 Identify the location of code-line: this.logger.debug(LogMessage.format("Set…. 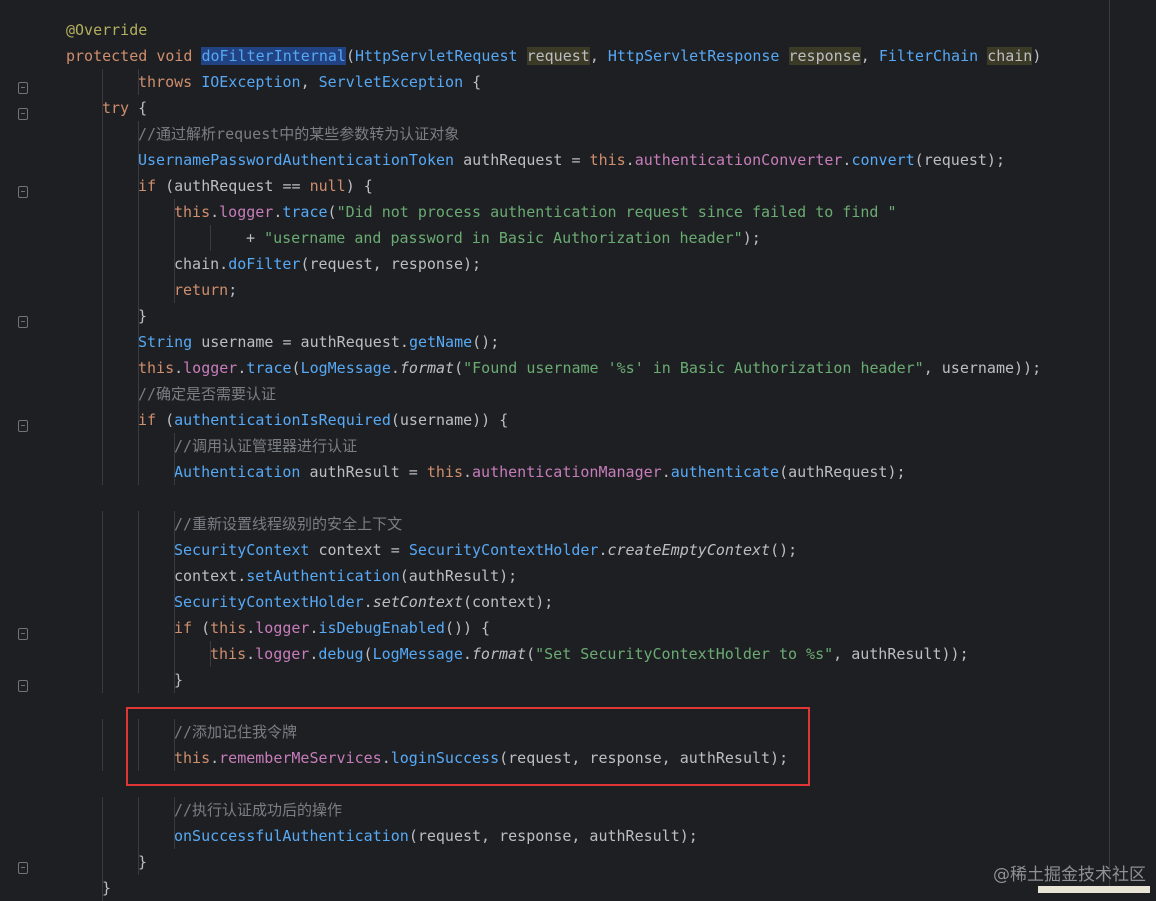
(596, 654).